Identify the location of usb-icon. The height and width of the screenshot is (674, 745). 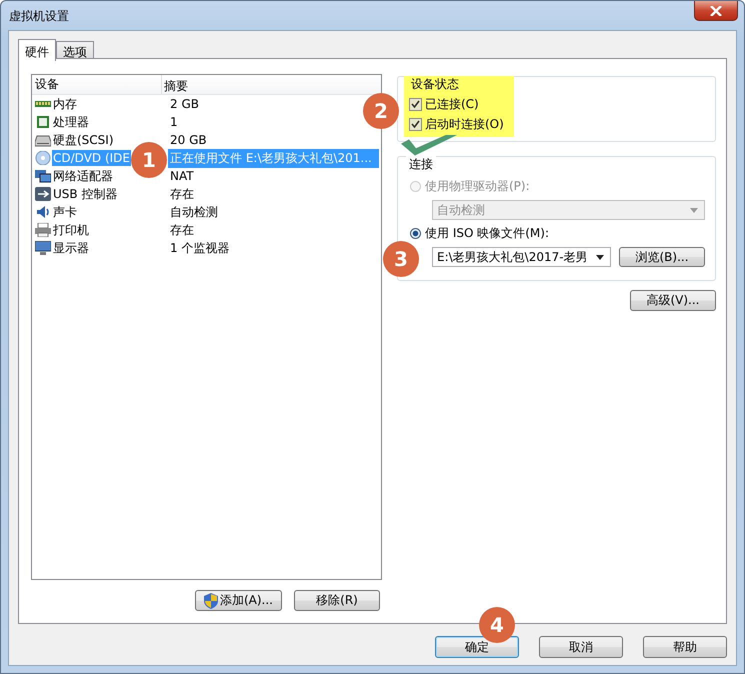
(43, 194).